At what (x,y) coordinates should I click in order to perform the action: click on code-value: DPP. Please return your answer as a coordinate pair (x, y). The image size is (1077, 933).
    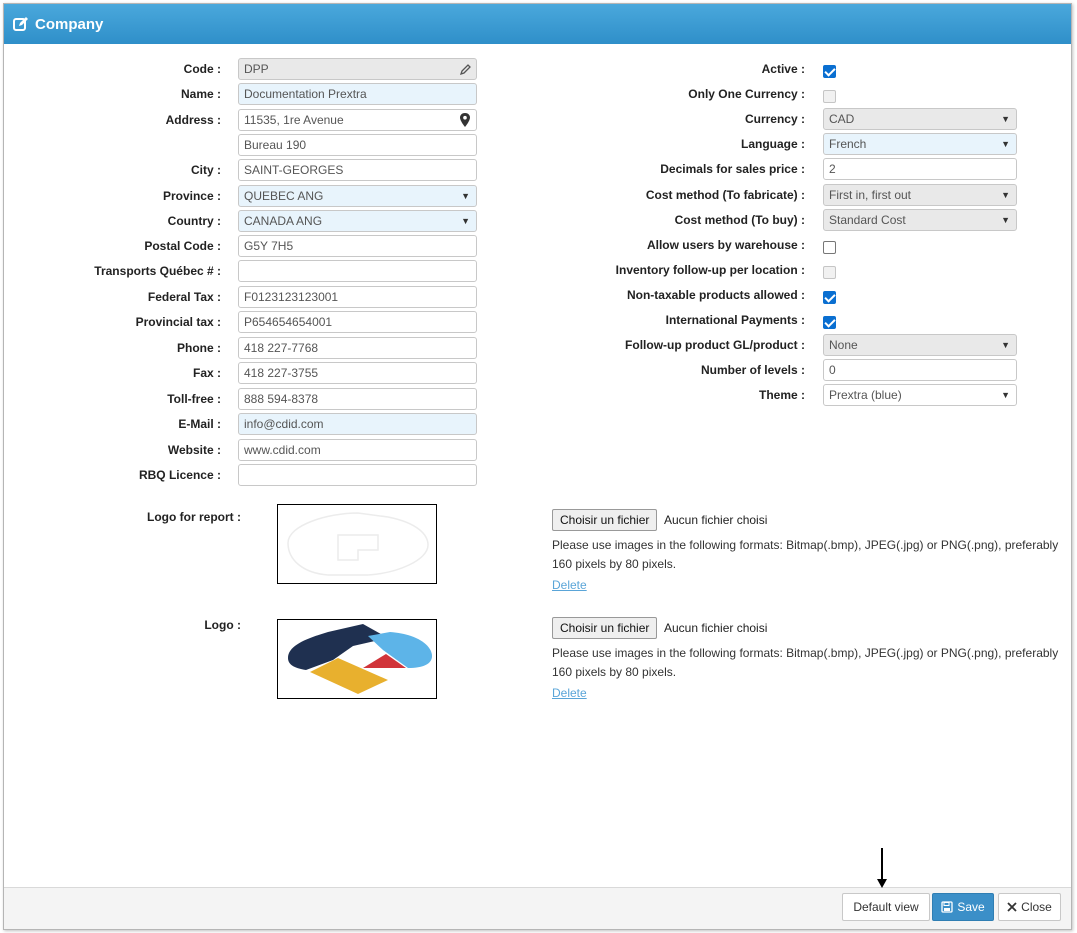
    Looking at the image, I should click on (256, 69).